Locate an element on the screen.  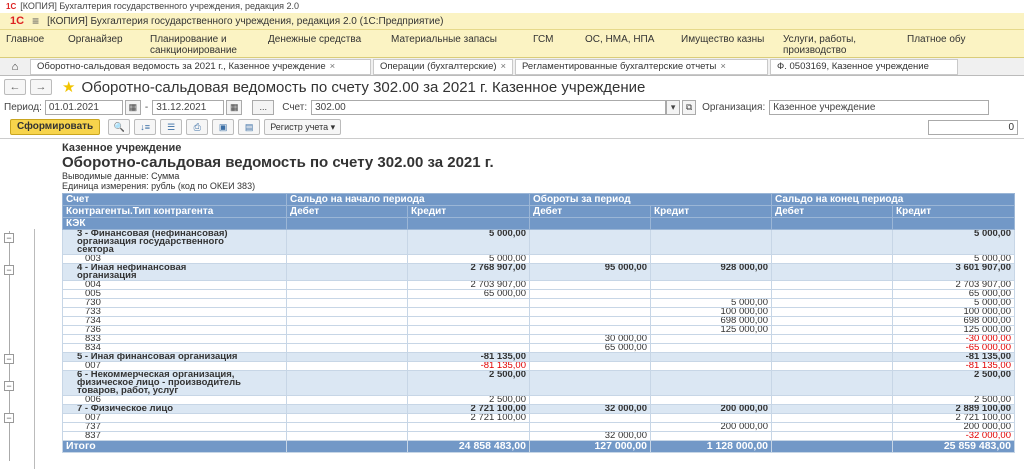
amount-cell: 100 000,00 is located at coordinates (711, 312).